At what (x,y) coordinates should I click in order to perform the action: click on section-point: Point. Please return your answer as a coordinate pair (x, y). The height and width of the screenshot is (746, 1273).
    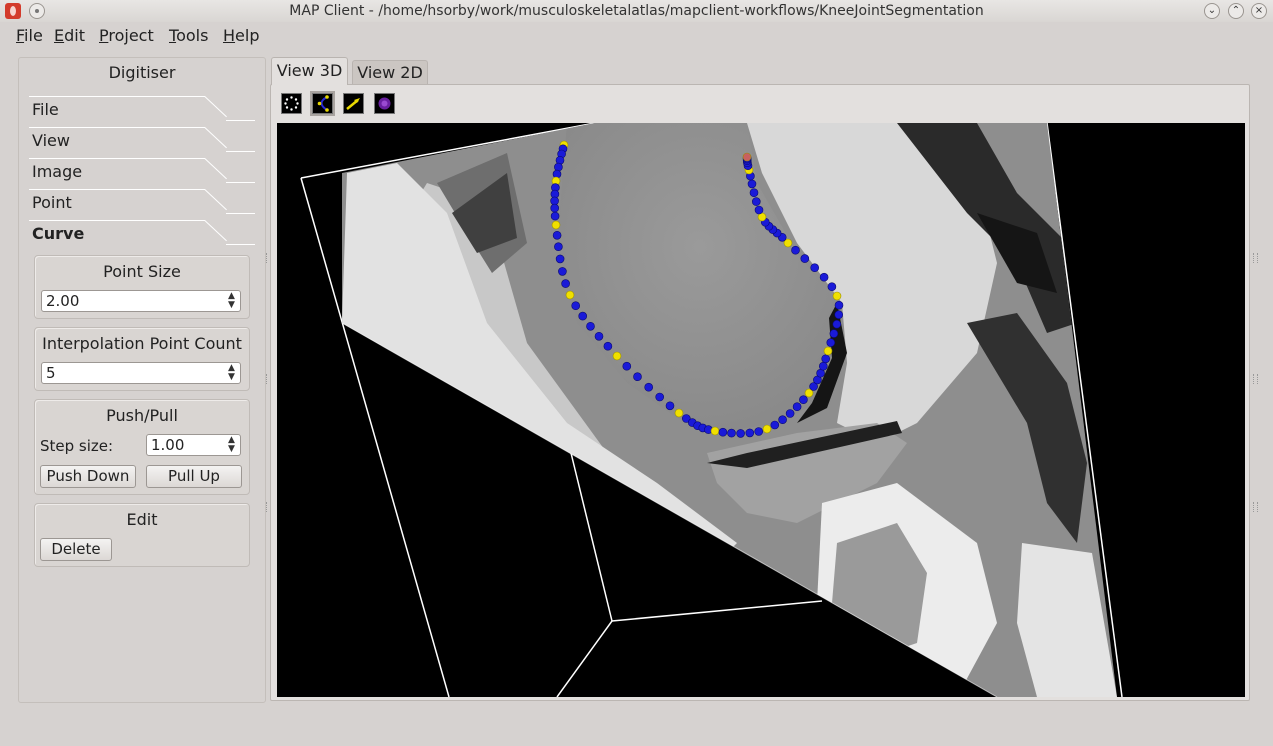
    Looking at the image, I should click on (52, 202).